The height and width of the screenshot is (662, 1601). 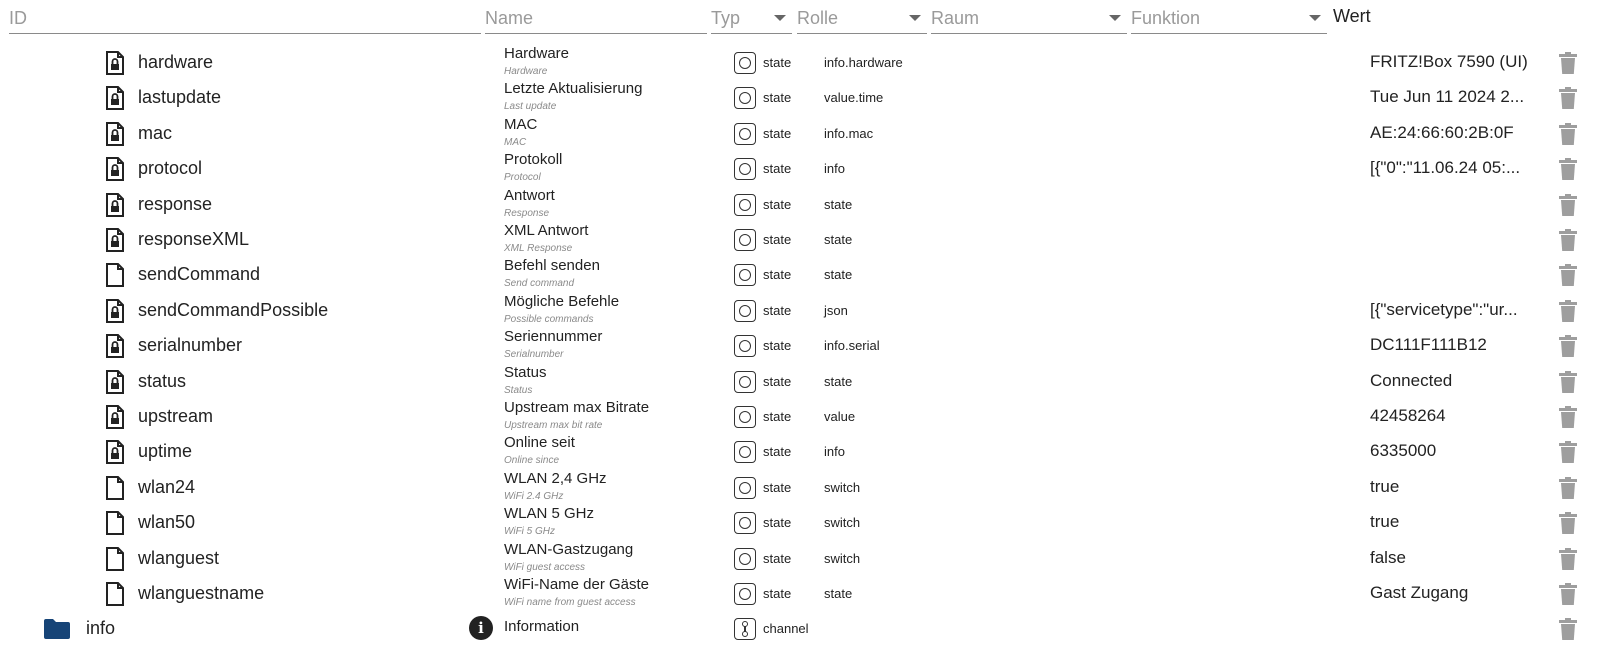 I want to click on object-name: Online seit, so click(x=539, y=443).